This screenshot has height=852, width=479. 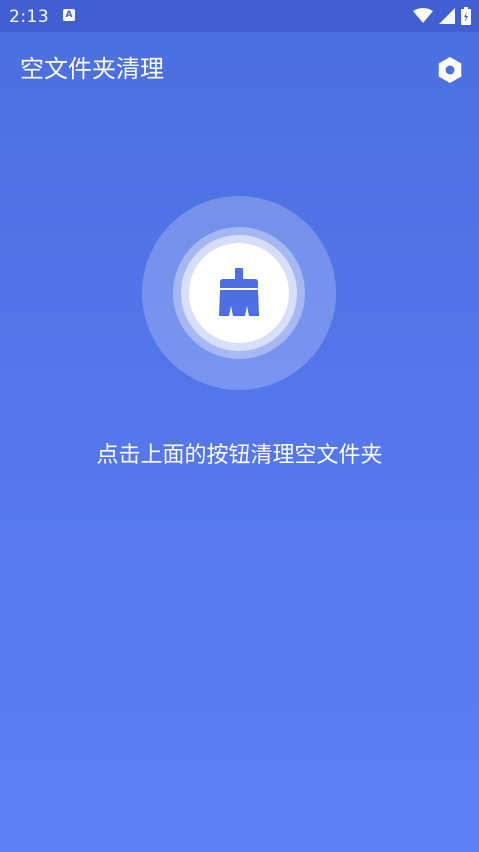 I want to click on app-toolbar: 空文件夹清理, so click(x=239, y=70).